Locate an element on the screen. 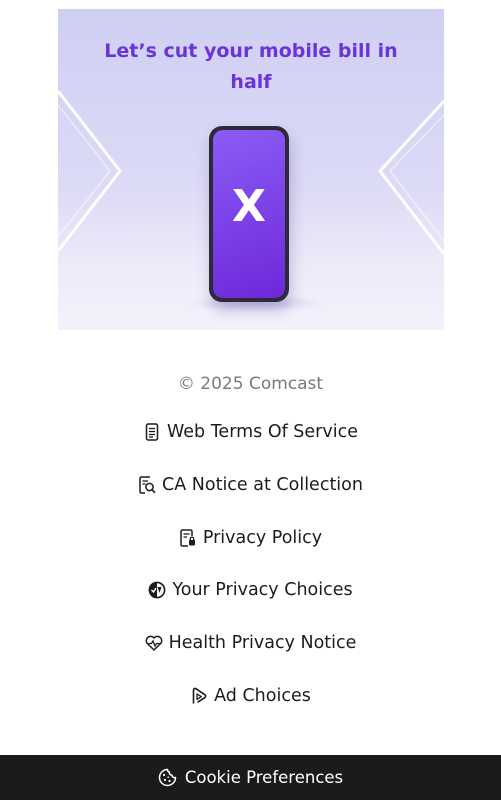  ca-notice-at-collection-label: CA Notice at Collection is located at coordinates (262, 484).